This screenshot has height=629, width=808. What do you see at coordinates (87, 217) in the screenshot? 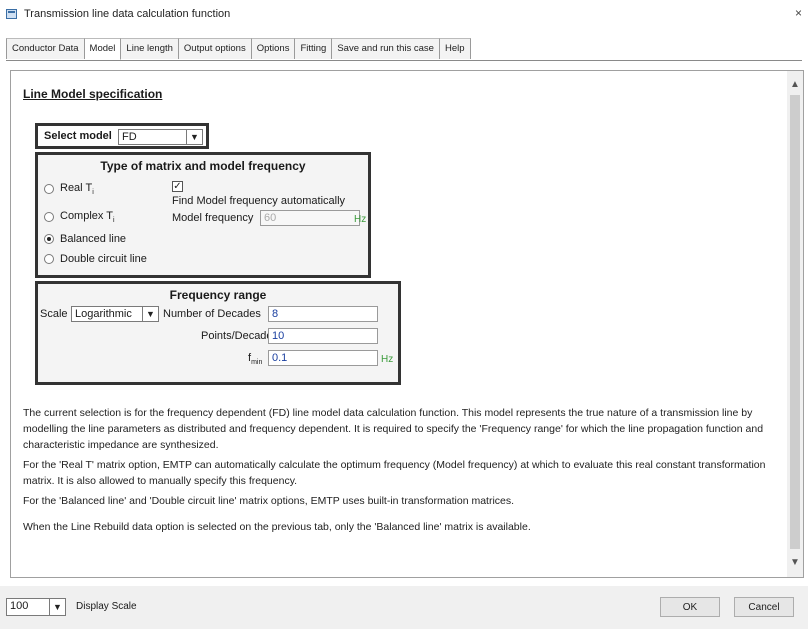
I see `radio-complex-ti-label: Complex Ti` at bounding box center [87, 217].